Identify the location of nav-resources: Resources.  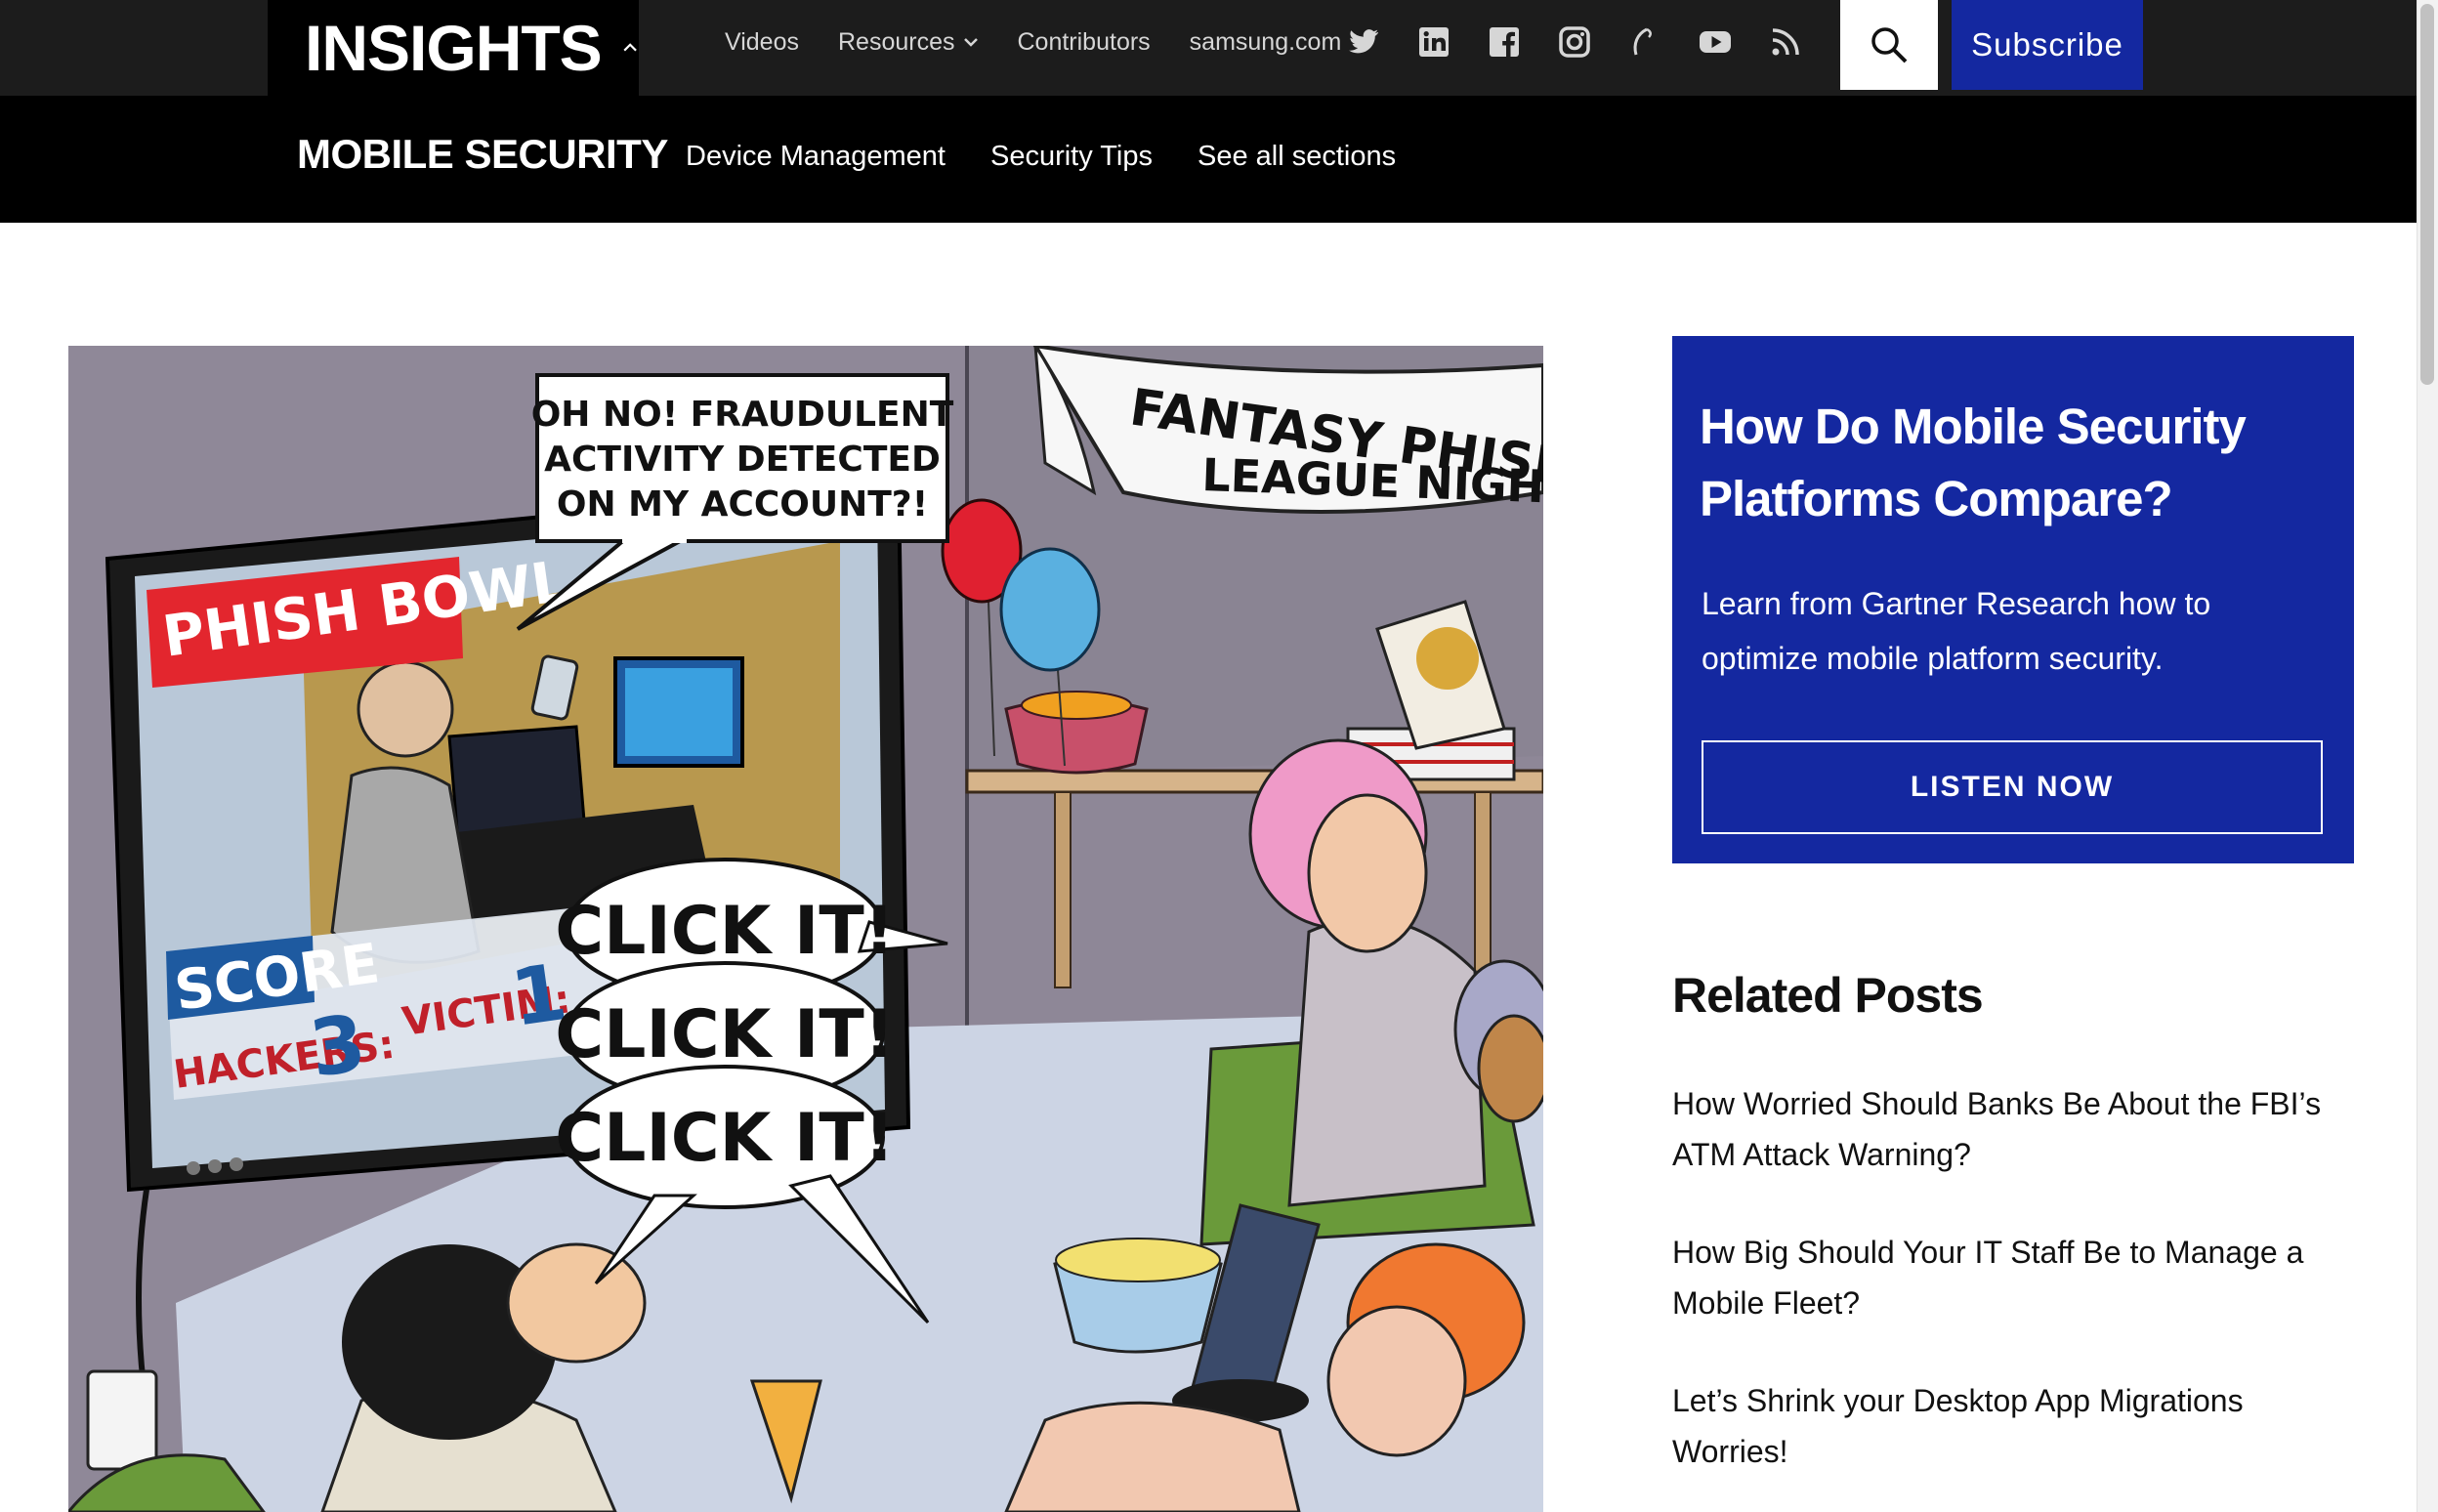
(908, 42).